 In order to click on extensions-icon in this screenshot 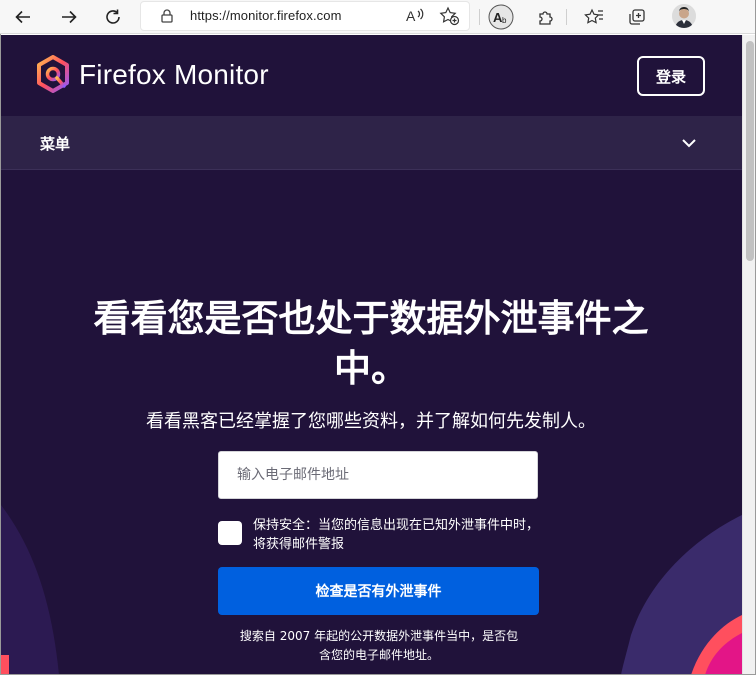, I will do `click(545, 17)`.